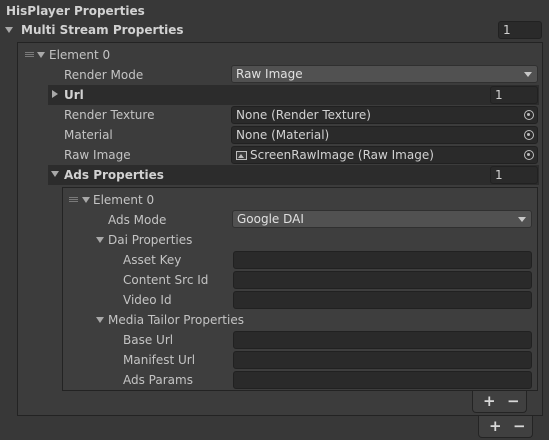  Describe the element at coordinates (102, 30) in the screenshot. I see `multi-stream-label: Multi Stream Properties` at that location.